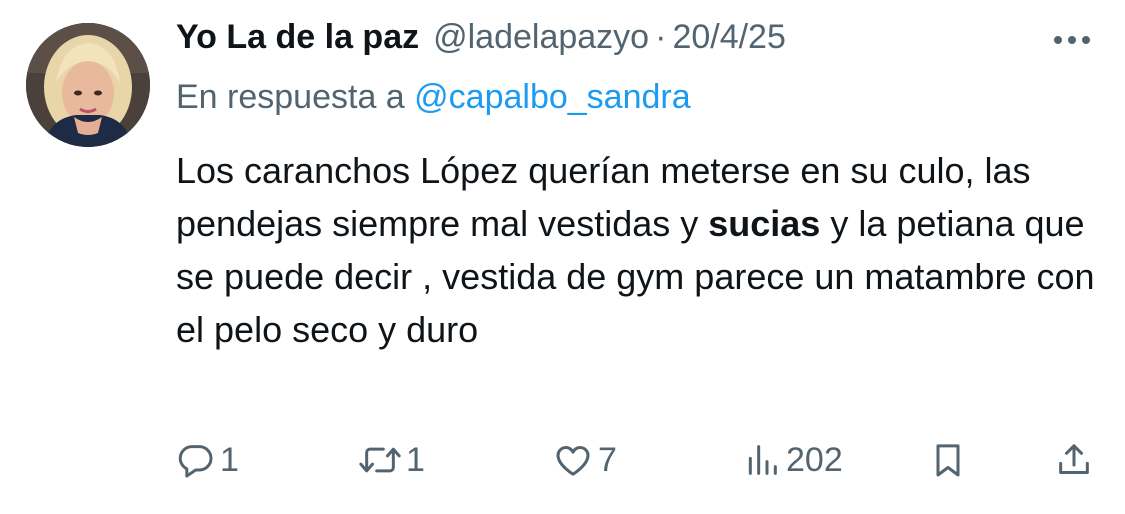 This screenshot has height=514, width=1125. I want to click on reply-prefix: En respuesta a, so click(290, 97).